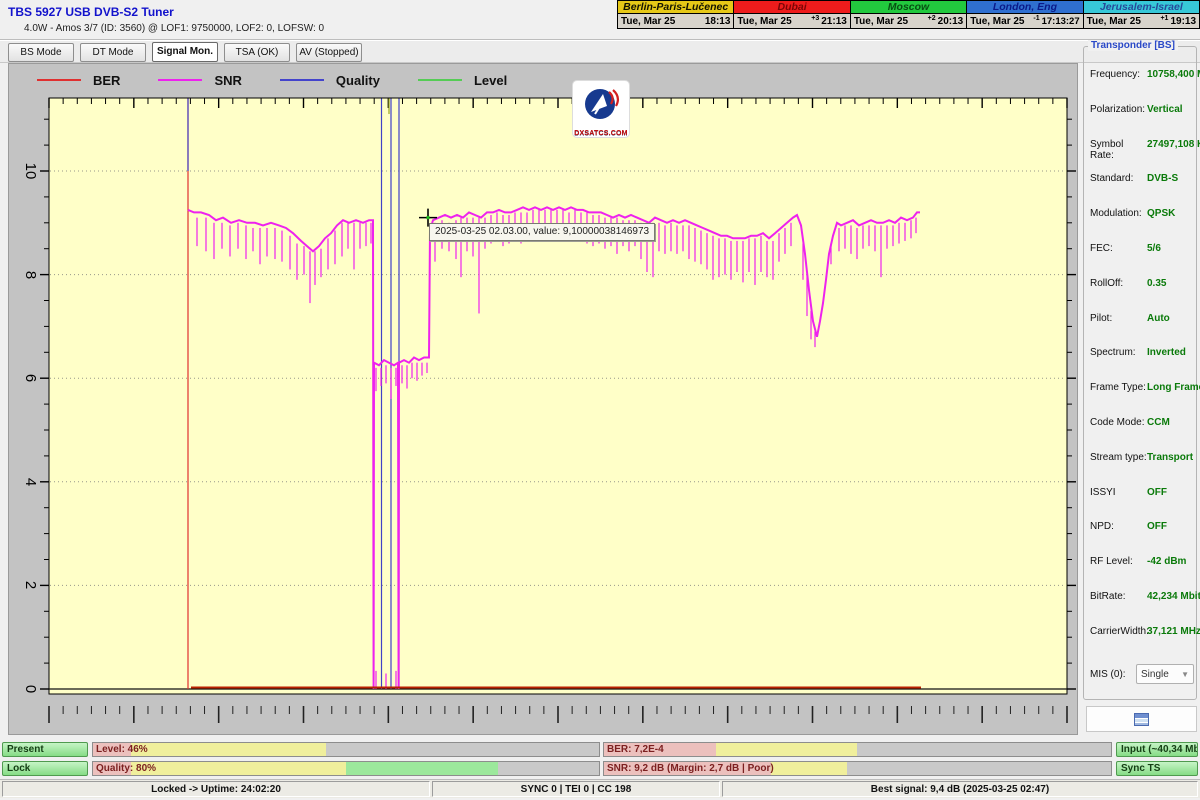 The image size is (1200, 800). I want to click on field-label: FEC:, so click(1101, 248).